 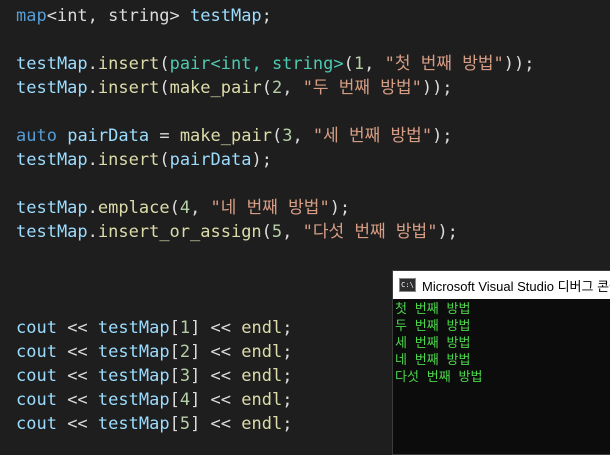 What do you see at coordinates (439, 377) in the screenshot?
I see `console-output-line: 다섯 번째 방법` at bounding box center [439, 377].